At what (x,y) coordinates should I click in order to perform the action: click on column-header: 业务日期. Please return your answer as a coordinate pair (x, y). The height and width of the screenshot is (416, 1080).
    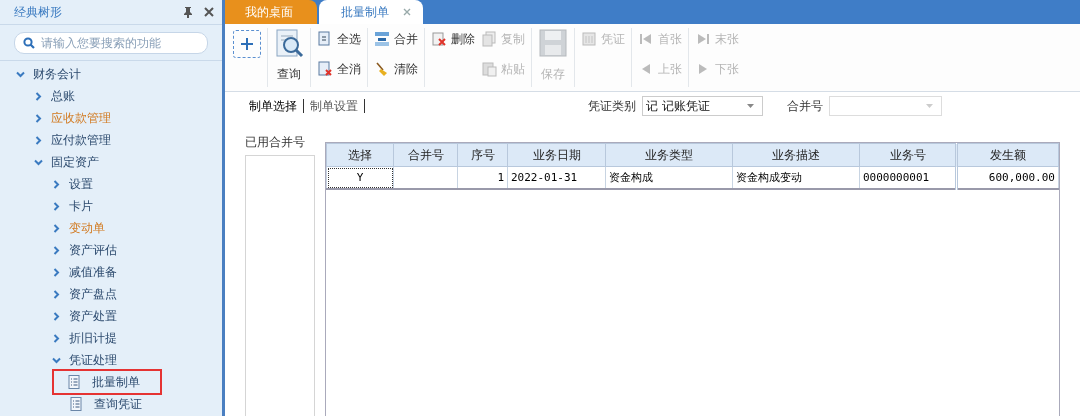
    Looking at the image, I should click on (556, 155).